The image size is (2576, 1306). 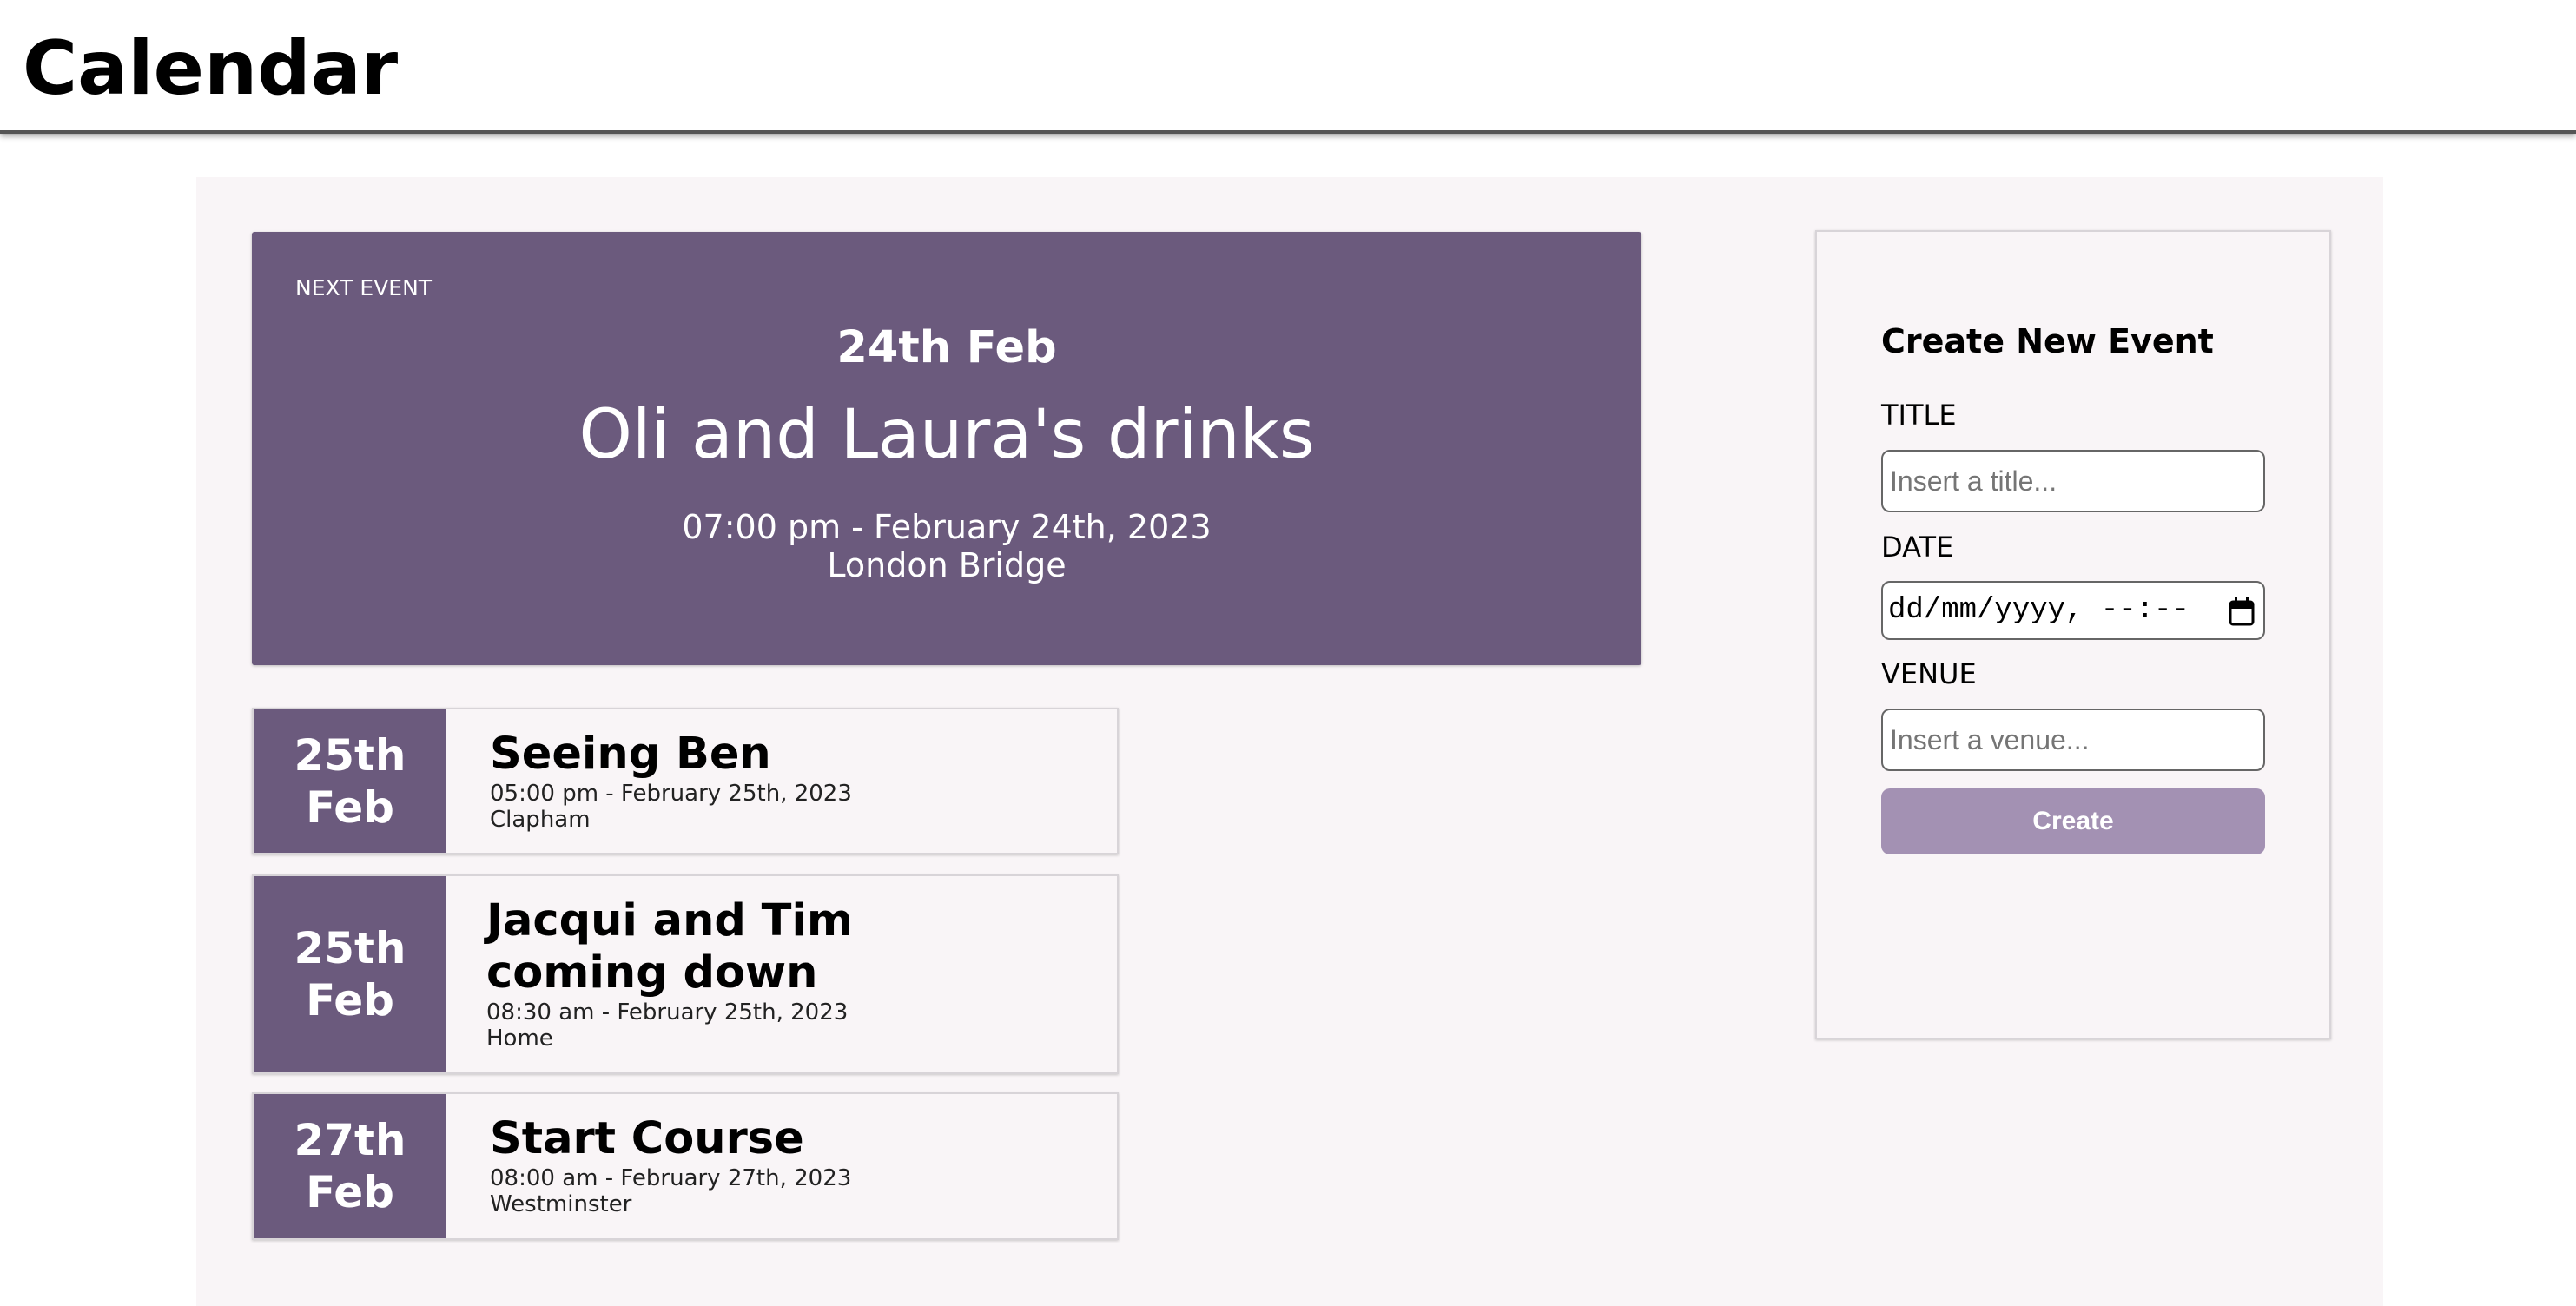 I want to click on event-title: Jacqui and Tim coming down, so click(x=670, y=947).